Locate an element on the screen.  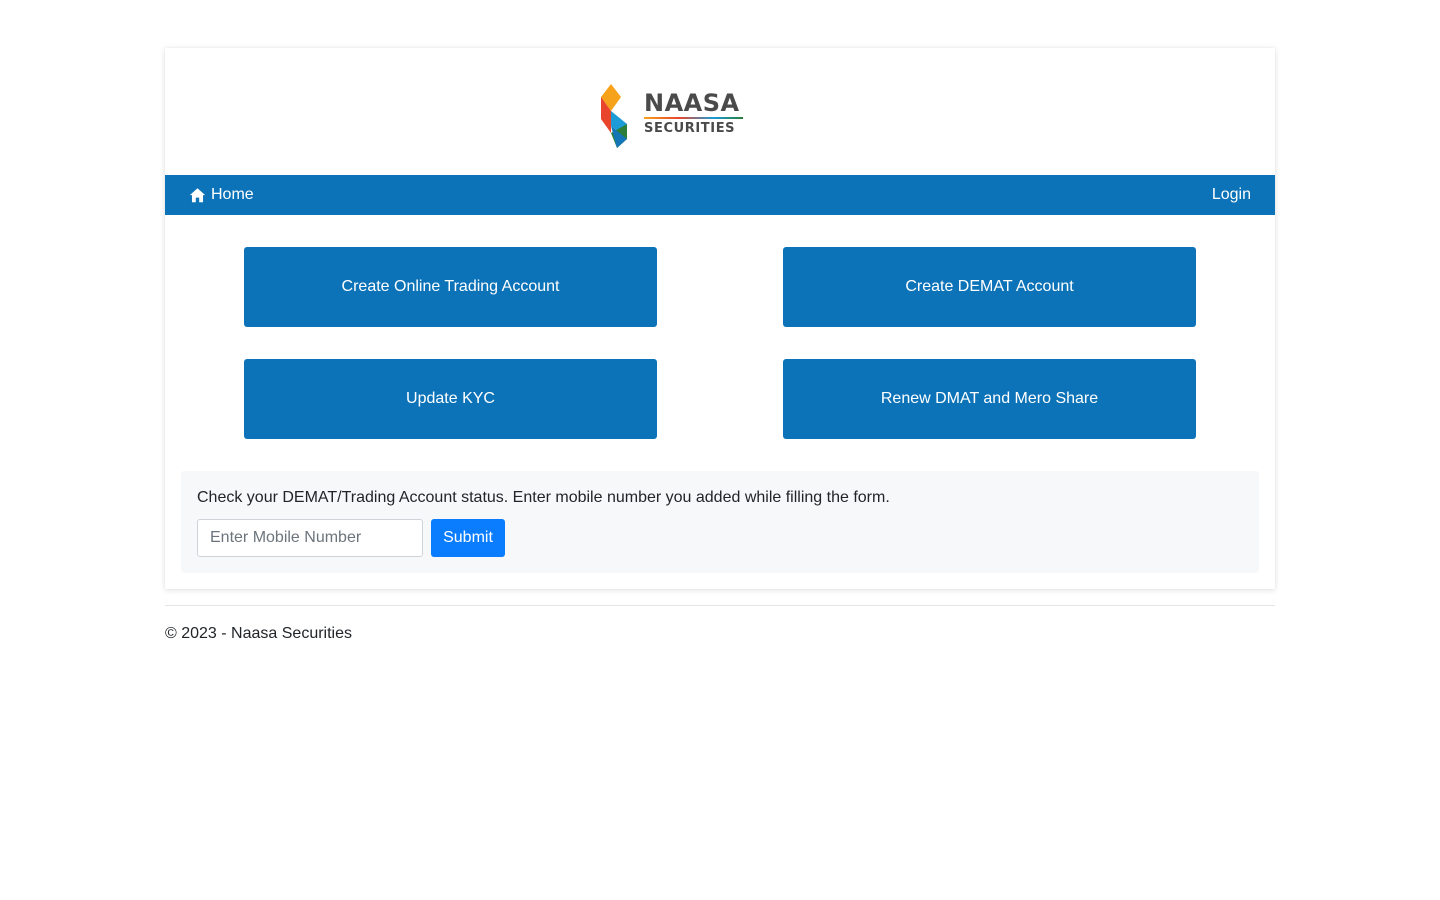
submit-button: Submit is located at coordinates (468, 538).